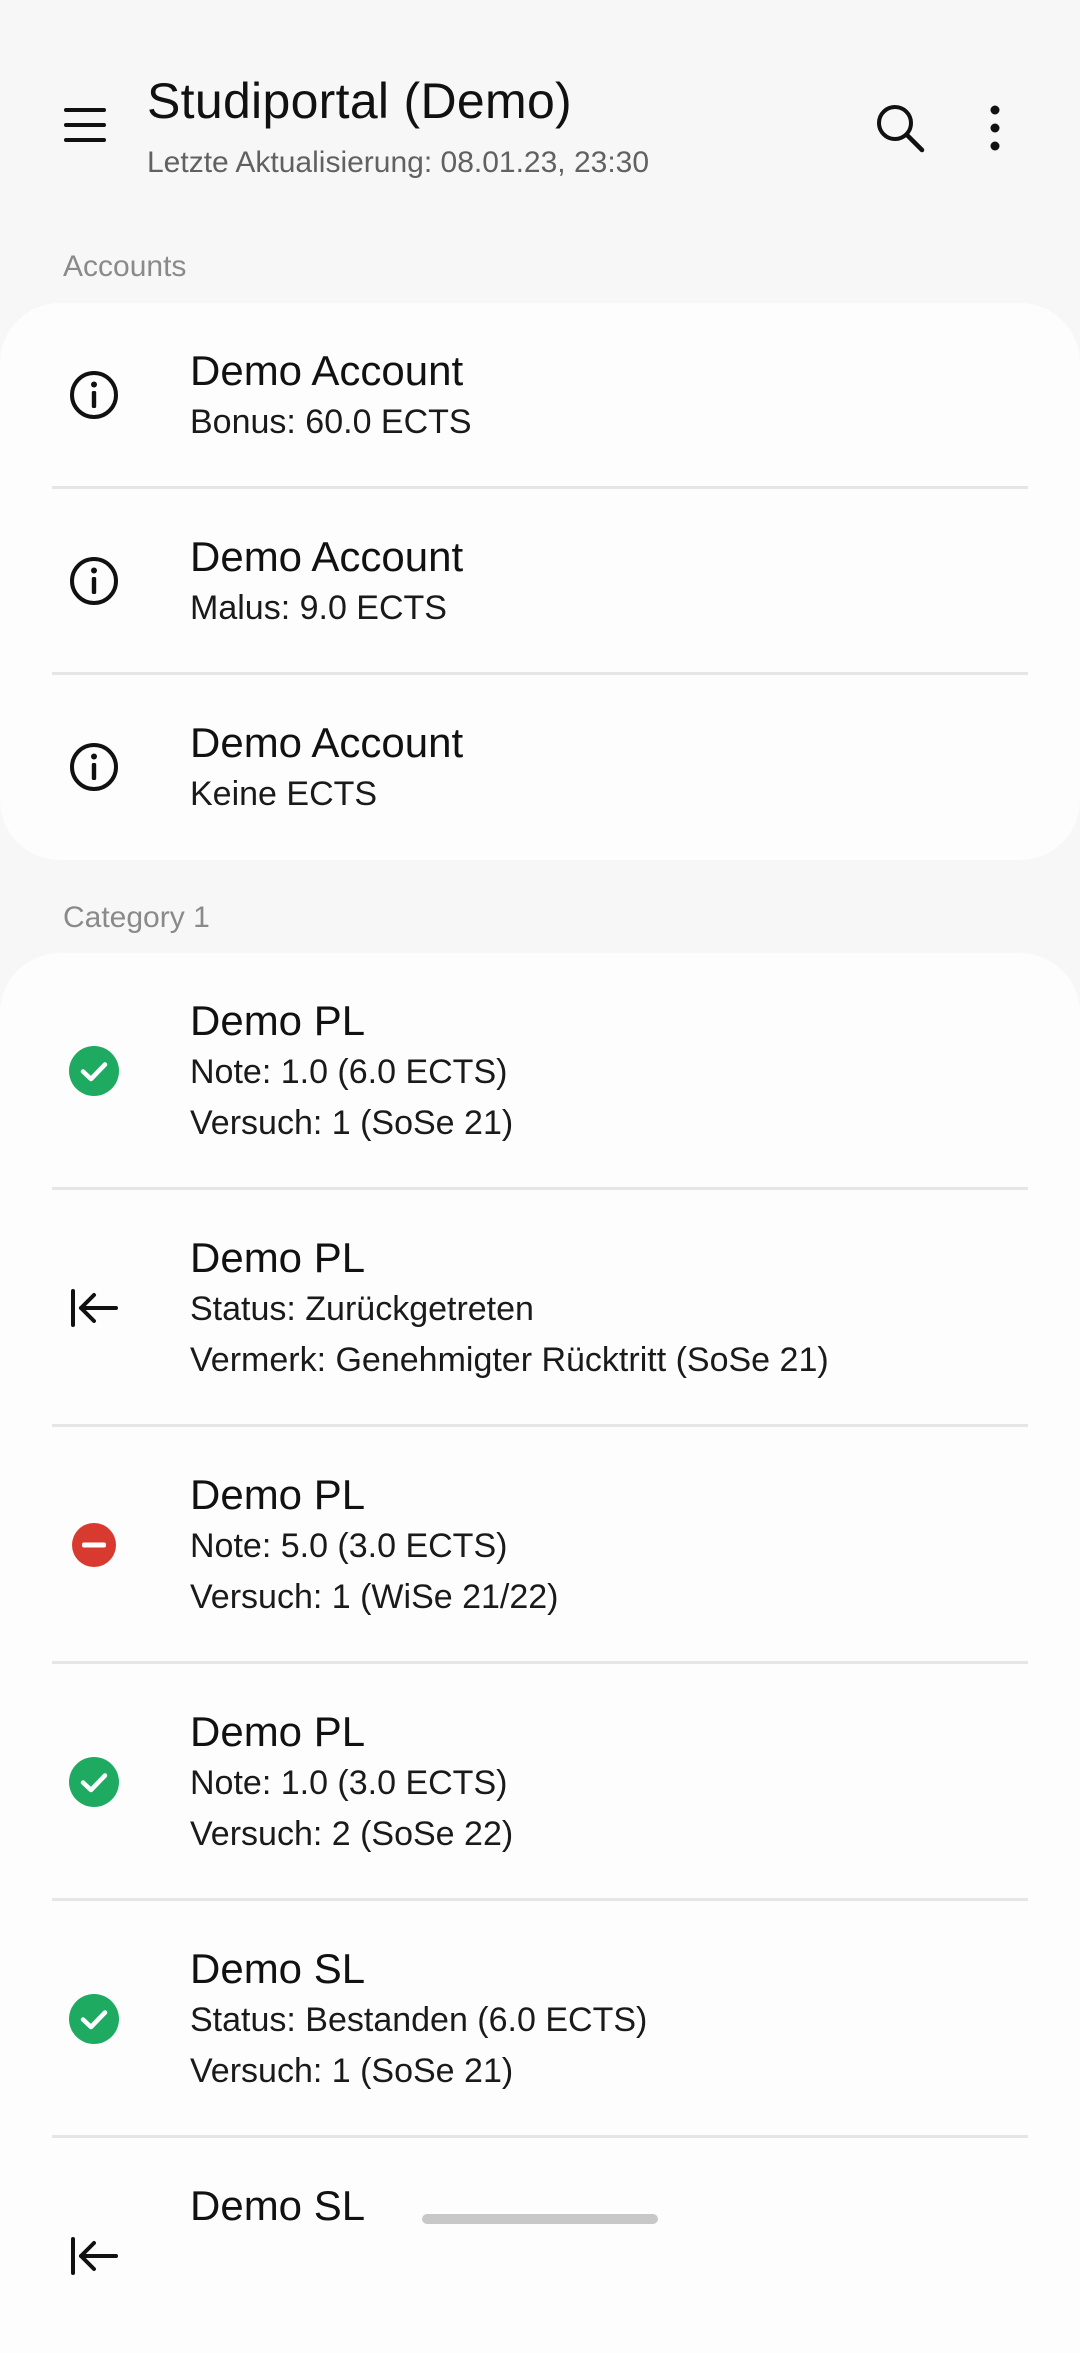  What do you see at coordinates (125, 266) in the screenshot?
I see `section-header-accounts: Accounts` at bounding box center [125, 266].